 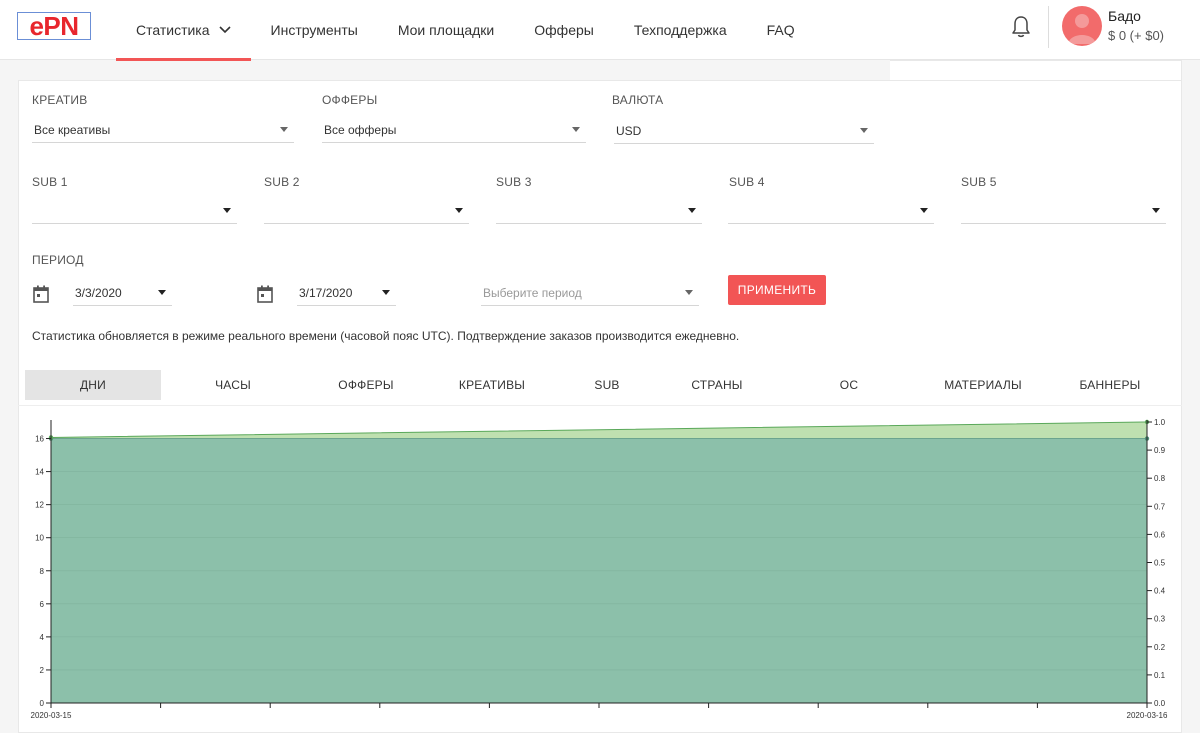 I want to click on y-right-tick-label: 0.4, so click(x=1160, y=591).